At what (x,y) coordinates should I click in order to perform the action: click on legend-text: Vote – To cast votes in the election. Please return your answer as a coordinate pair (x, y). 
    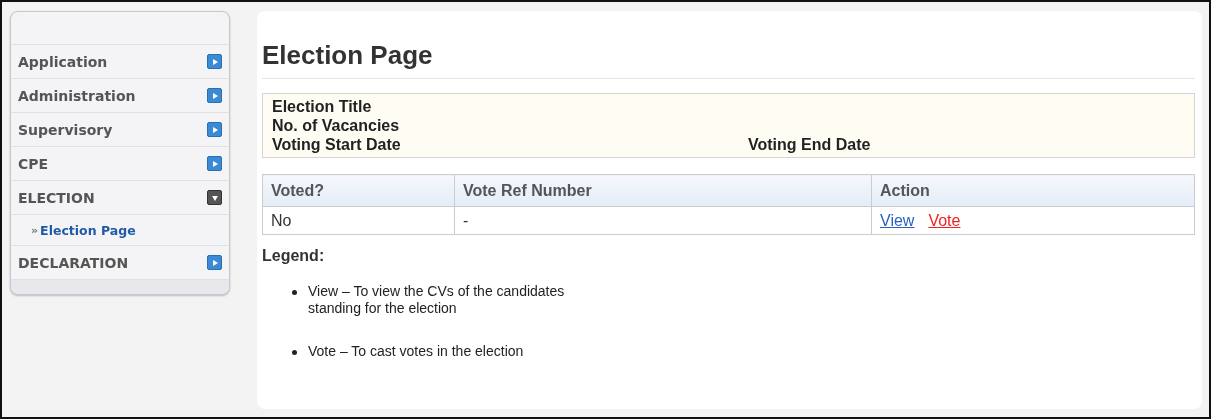
    Looking at the image, I should click on (416, 351).